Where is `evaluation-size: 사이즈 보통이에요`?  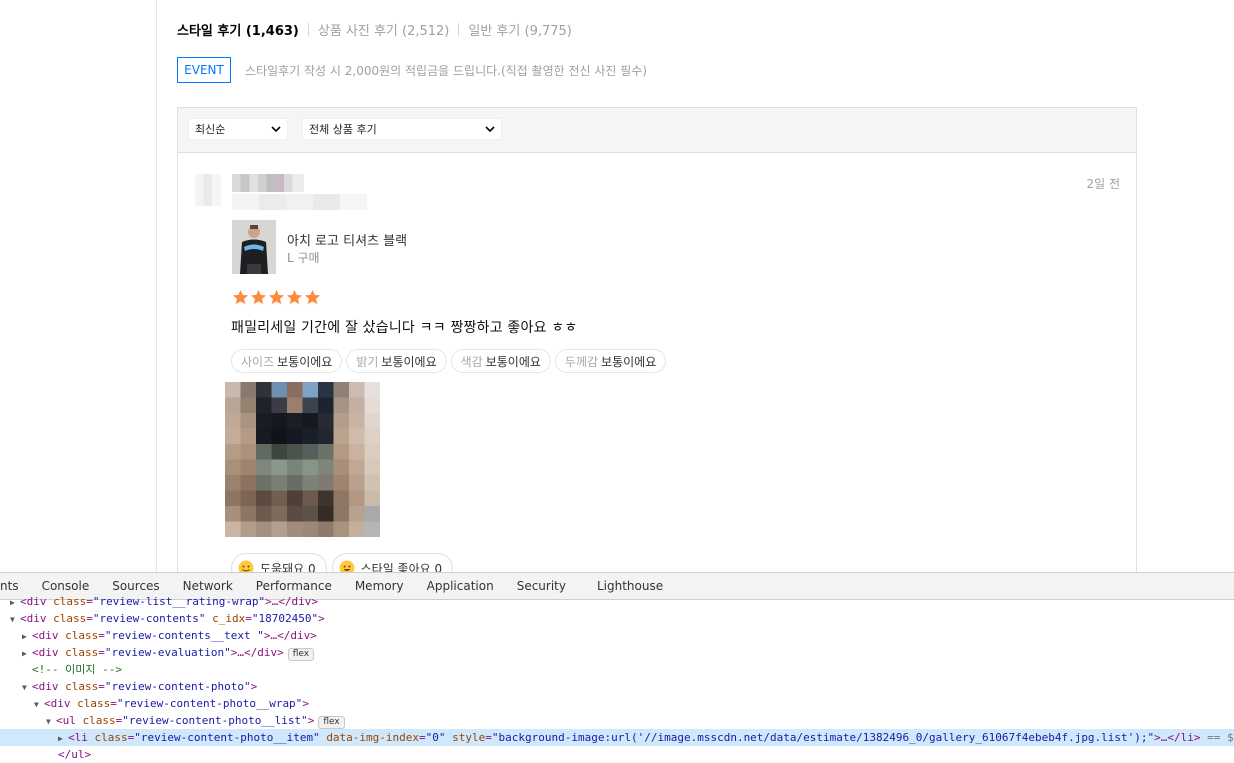 evaluation-size: 사이즈 보통이에요 is located at coordinates (287, 361).